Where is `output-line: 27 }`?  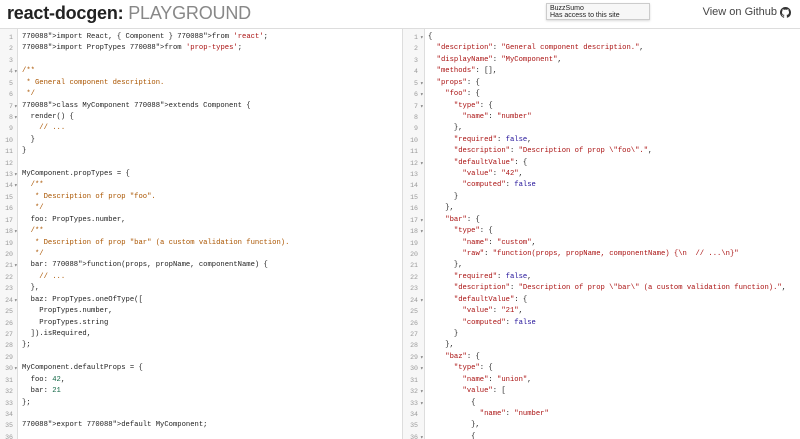
output-line: 27 } is located at coordinates (601, 334).